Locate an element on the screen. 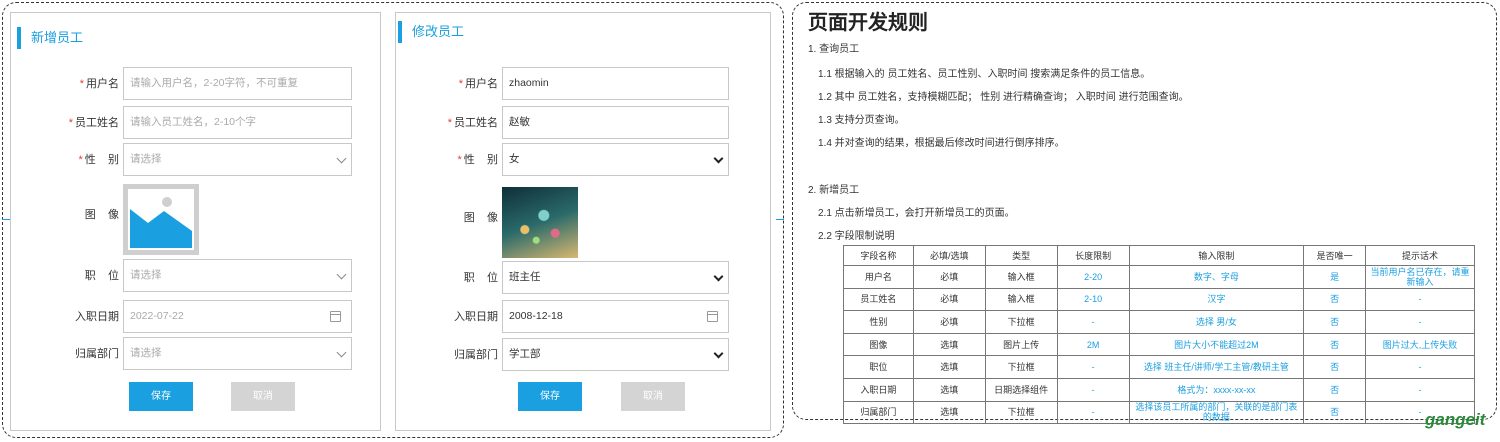 The image size is (1500, 442). gender-select: 女 is located at coordinates (615, 159).